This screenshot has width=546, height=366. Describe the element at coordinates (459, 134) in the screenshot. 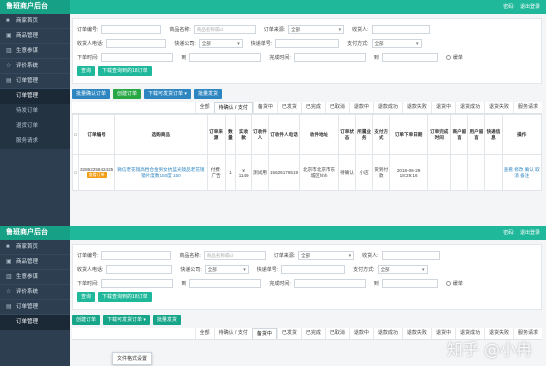

I see `col-merchant-msg: 商户留言` at that location.